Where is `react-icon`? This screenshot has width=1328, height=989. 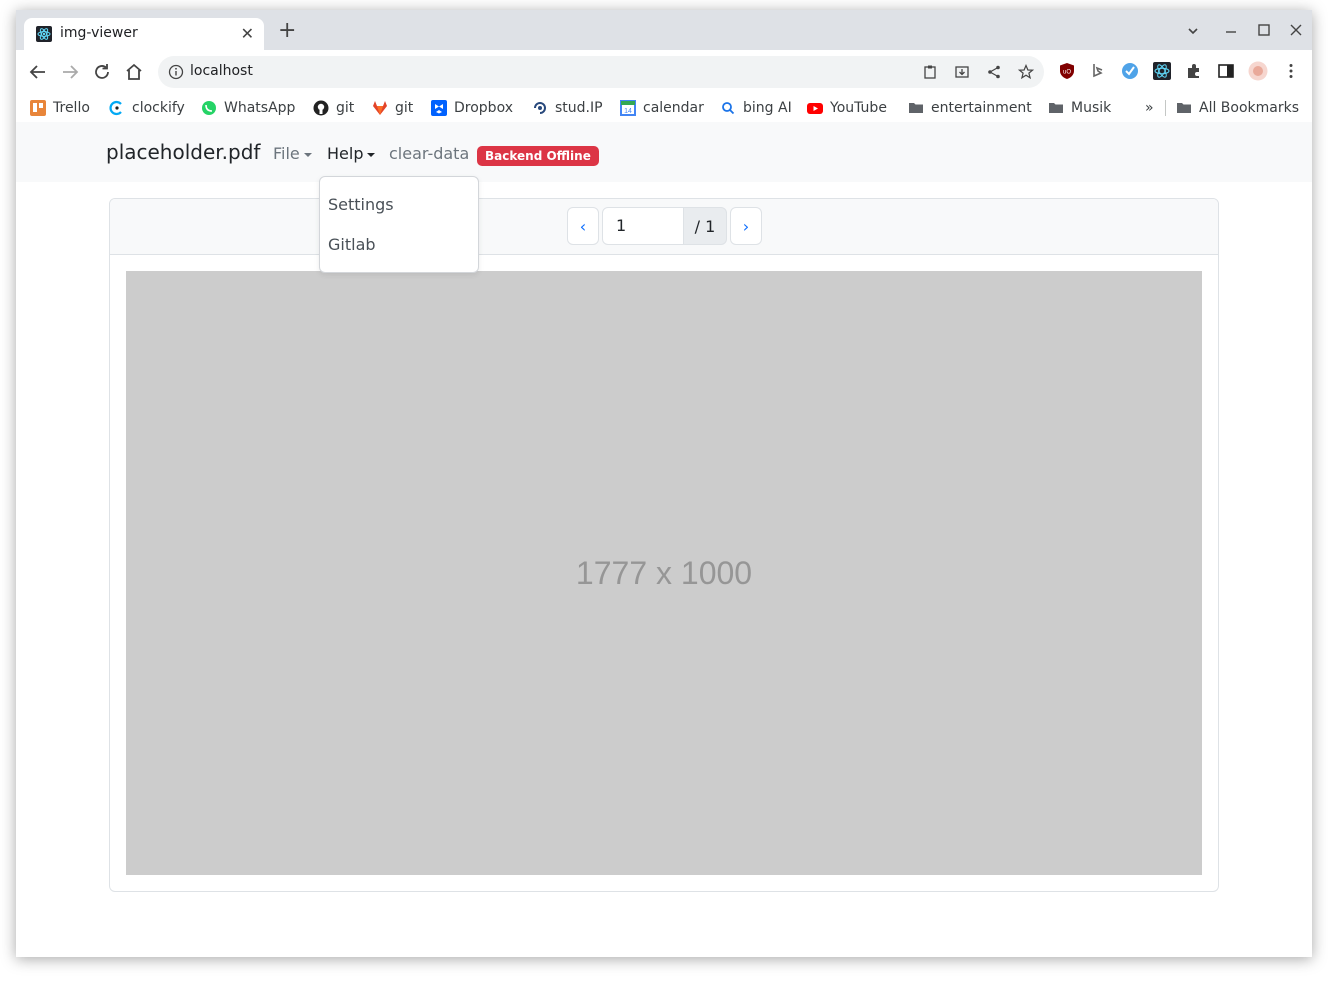 react-icon is located at coordinates (44, 34).